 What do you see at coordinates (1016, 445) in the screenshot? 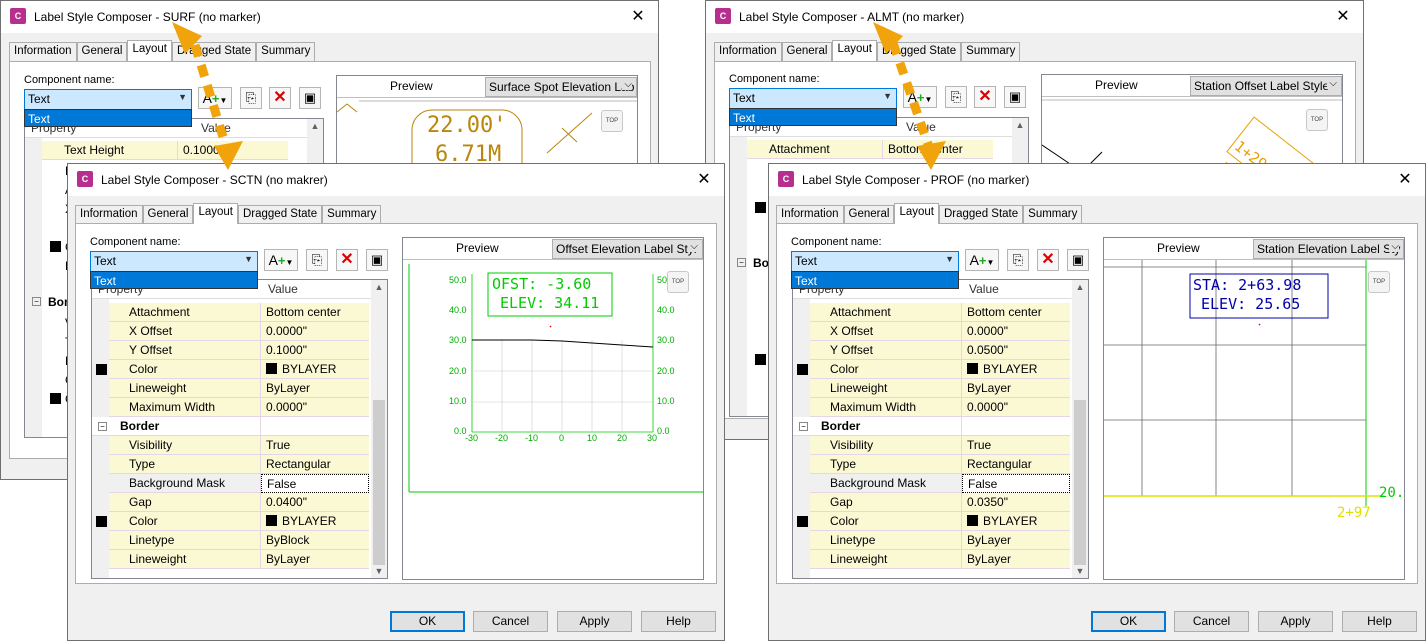
I see `property-value: True` at bounding box center [1016, 445].